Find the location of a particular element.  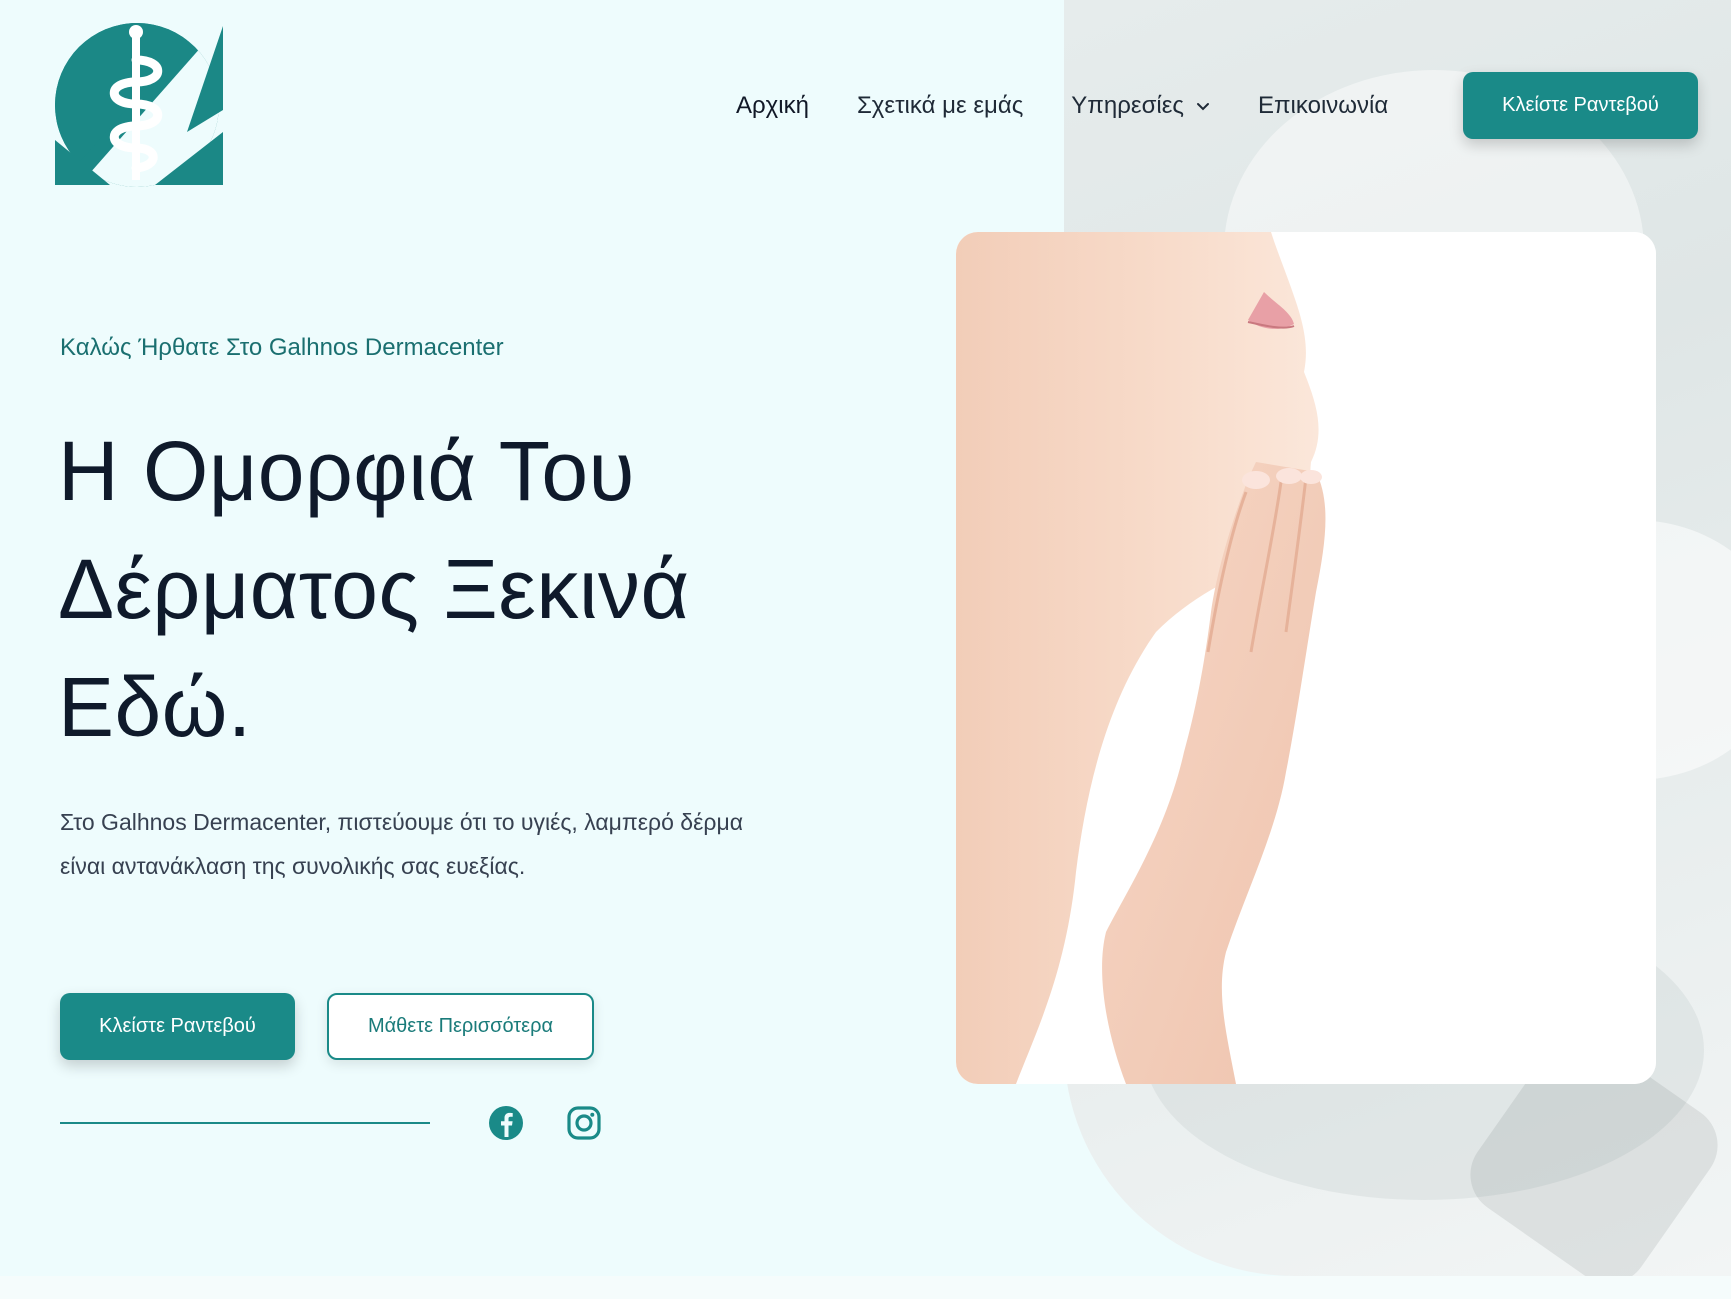

welcome-eyebrow: Καλώς Ήρθατε Στο Galhnos Dermacenter is located at coordinates (282, 347).